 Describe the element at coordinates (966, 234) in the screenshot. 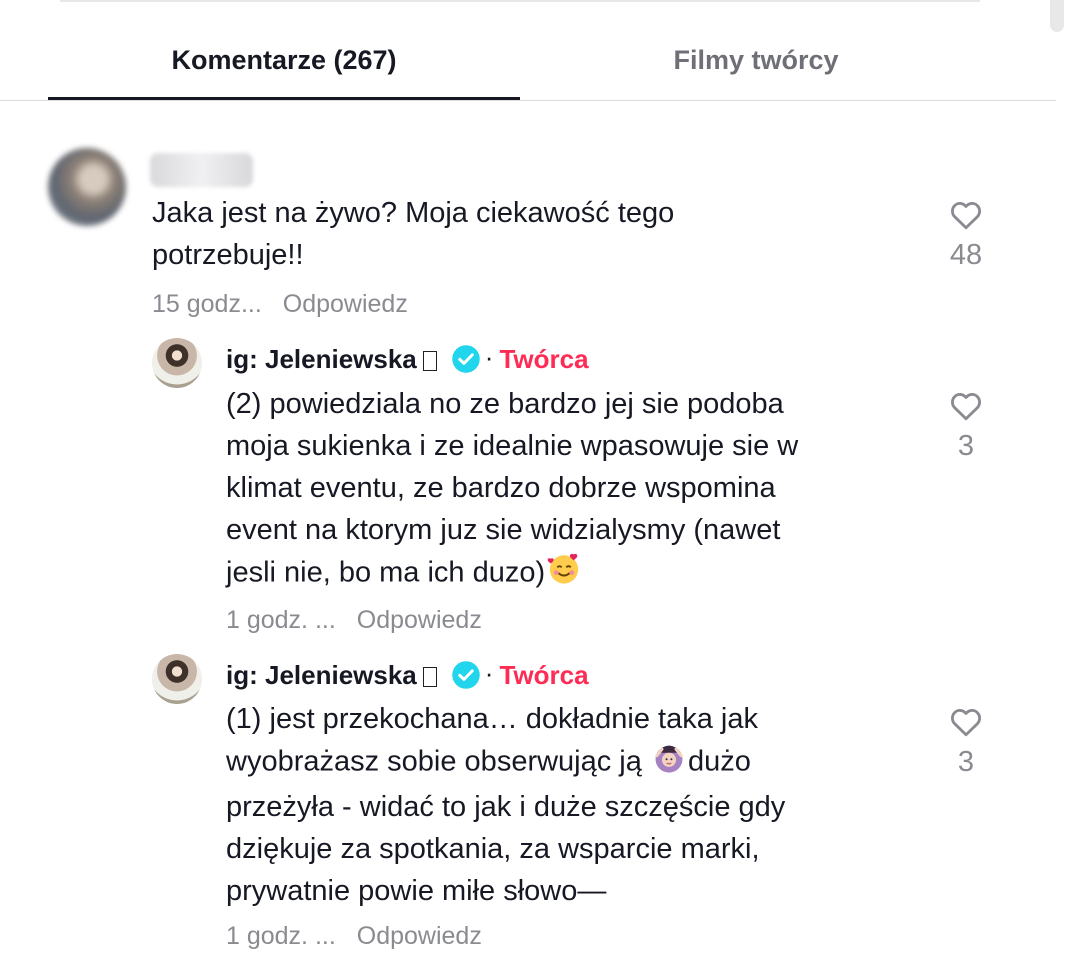

I see `like-button: 48` at that location.